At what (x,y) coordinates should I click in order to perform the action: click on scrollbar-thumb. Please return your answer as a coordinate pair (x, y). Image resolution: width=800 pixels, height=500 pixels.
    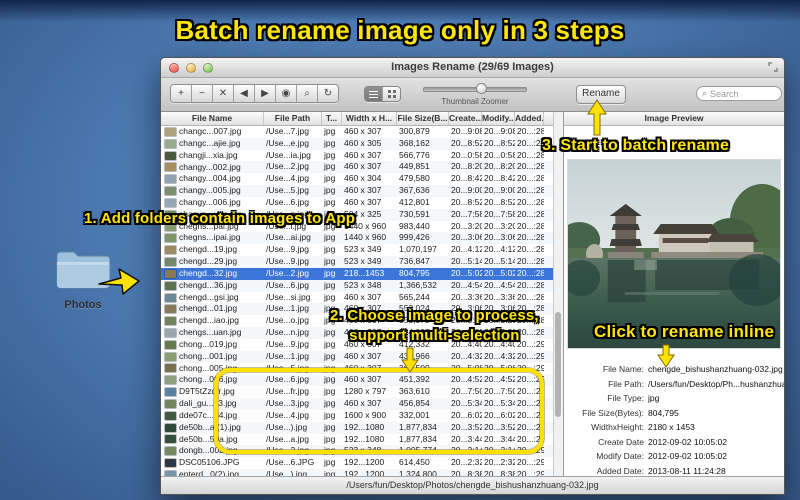
    Looking at the image, I should click on (558, 364).